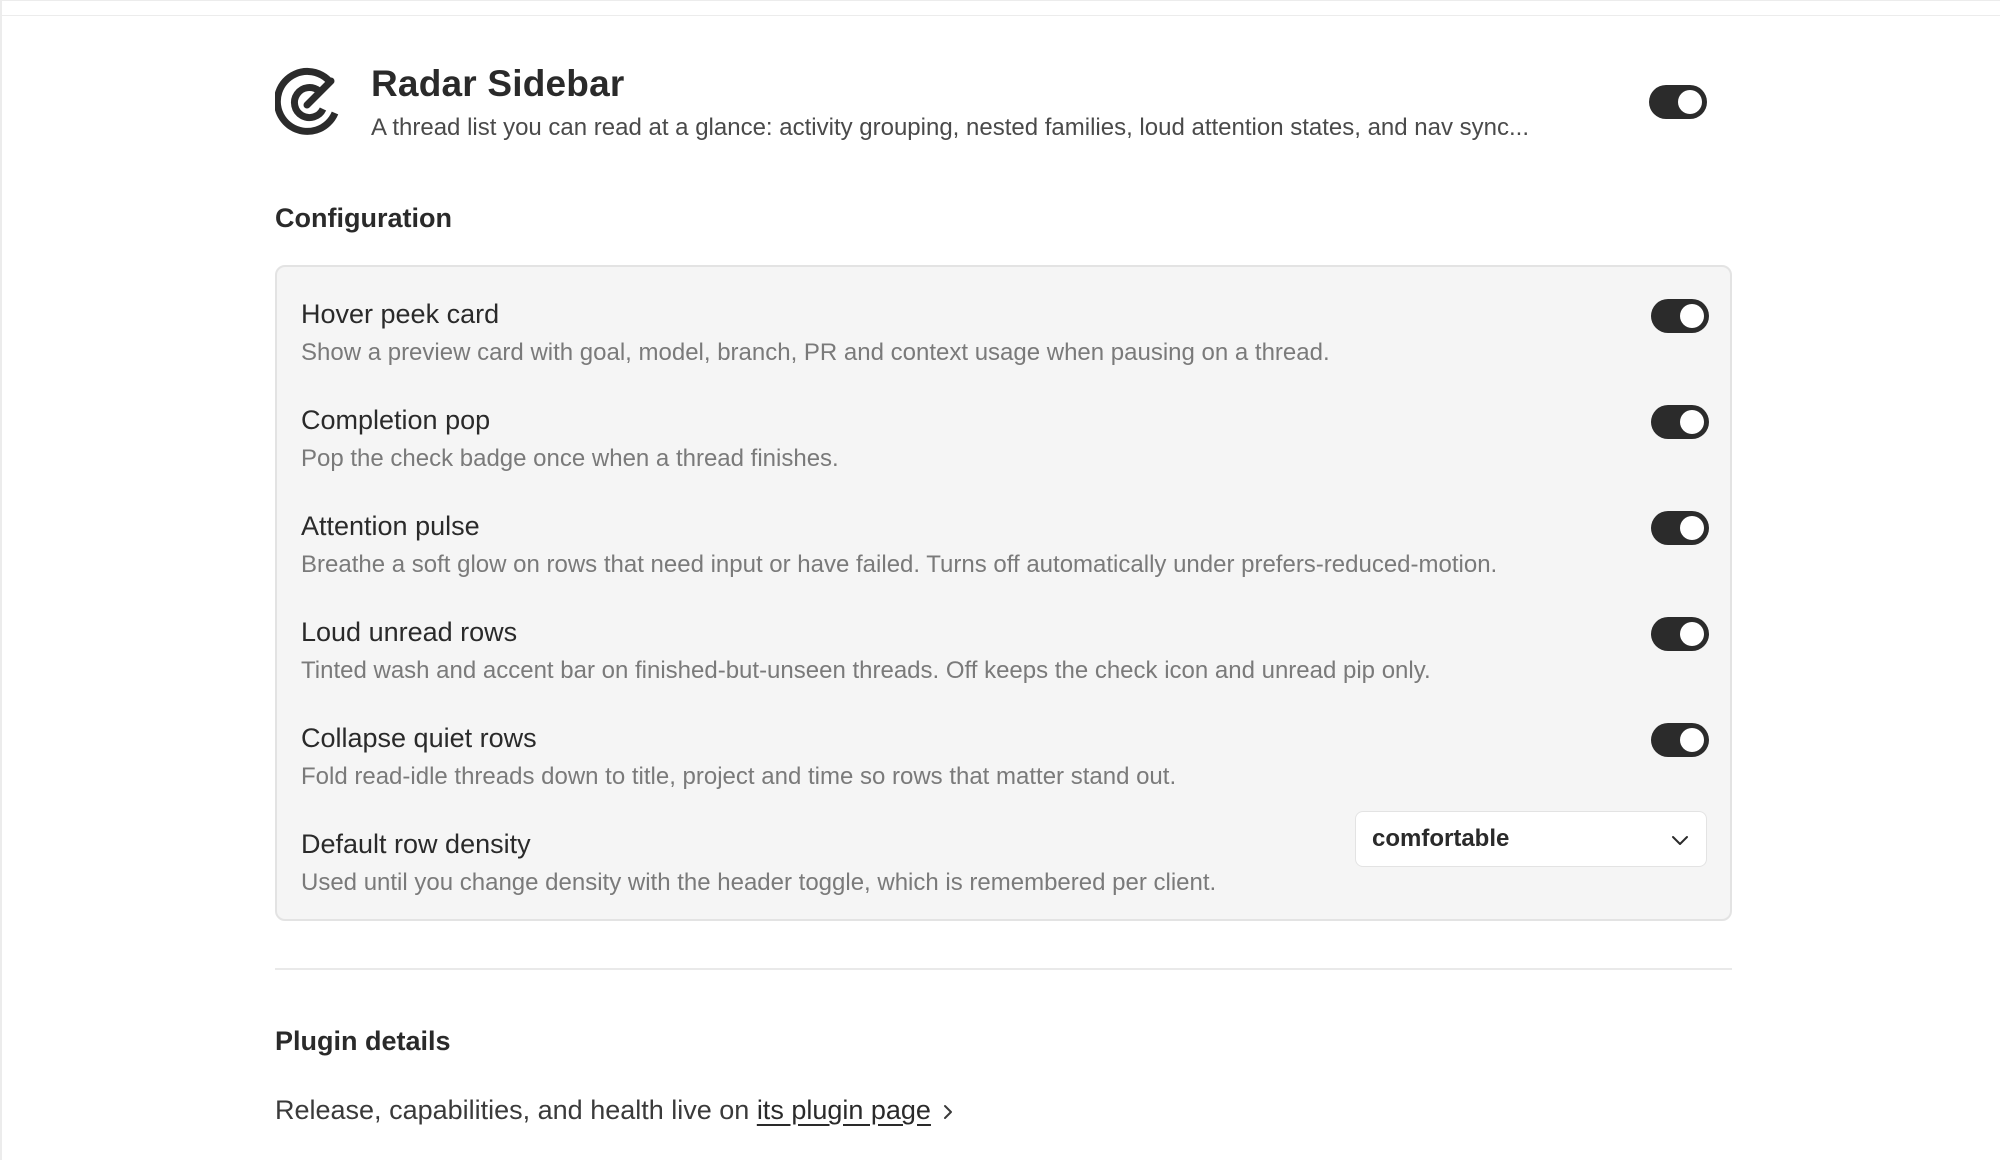 The width and height of the screenshot is (2000, 1160). What do you see at coordinates (1441, 838) in the screenshot?
I see `row-density-value: comfortable` at bounding box center [1441, 838].